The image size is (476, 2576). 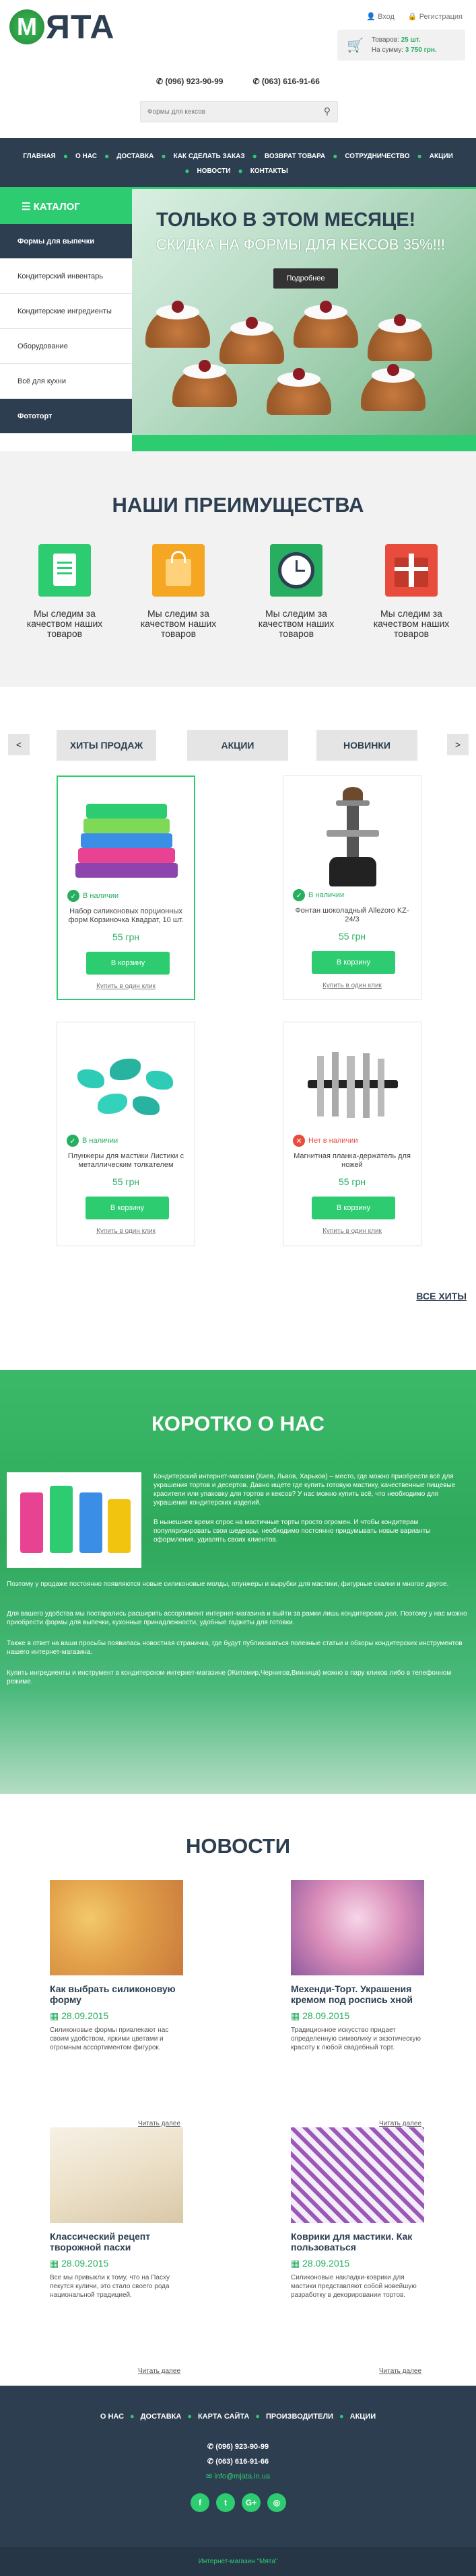 I want to click on news-card-title: Как выбрать силиконовую форму, so click(x=116, y=1994).